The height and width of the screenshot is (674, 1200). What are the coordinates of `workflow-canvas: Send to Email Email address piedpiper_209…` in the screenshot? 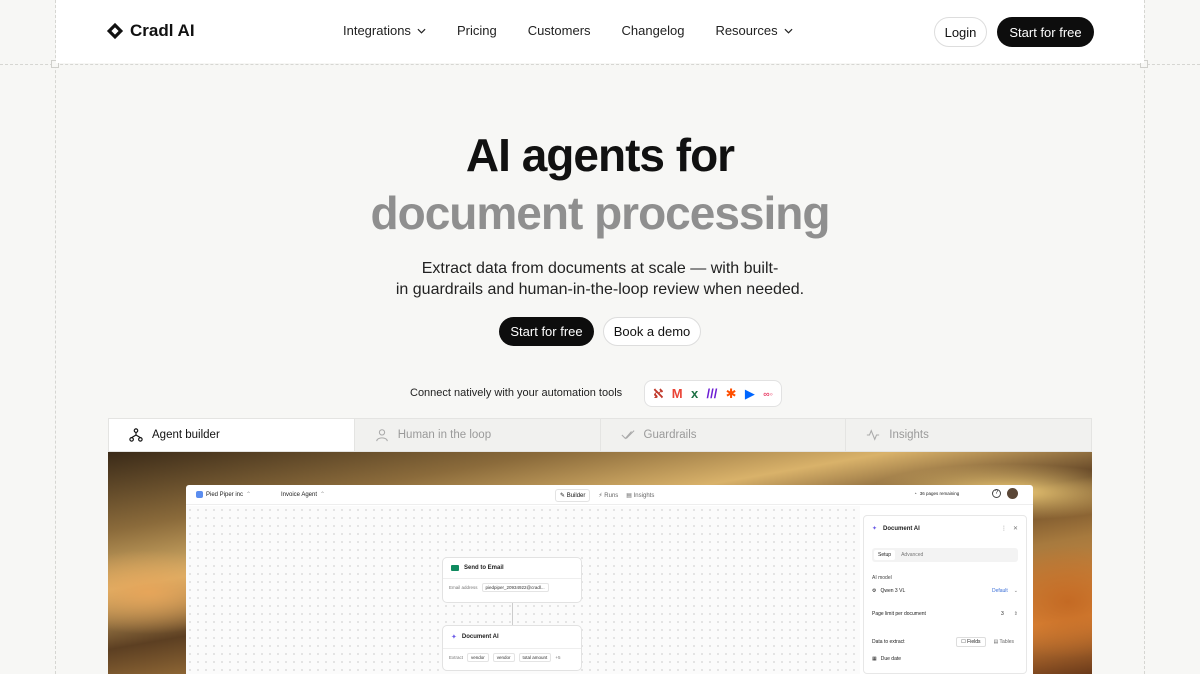 It's located at (523, 590).